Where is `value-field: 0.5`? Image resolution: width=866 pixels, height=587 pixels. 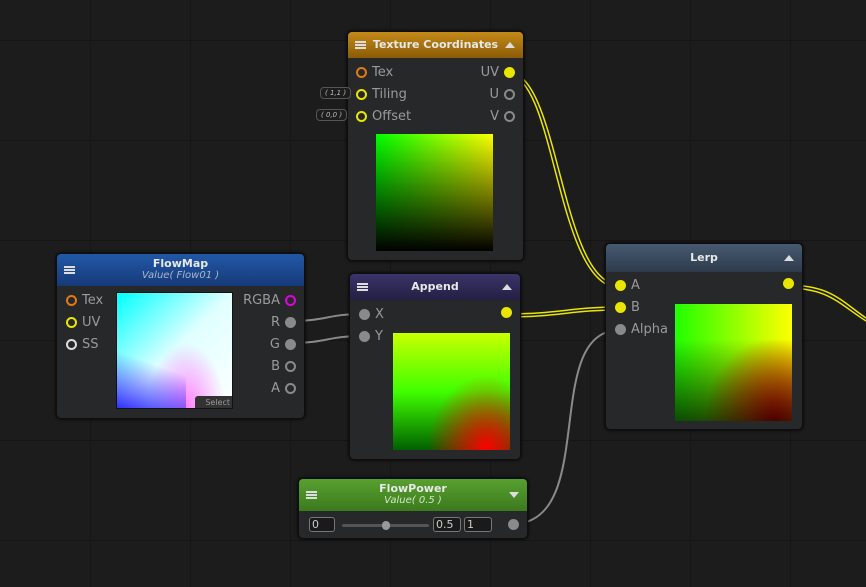 value-field: 0.5 is located at coordinates (447, 524).